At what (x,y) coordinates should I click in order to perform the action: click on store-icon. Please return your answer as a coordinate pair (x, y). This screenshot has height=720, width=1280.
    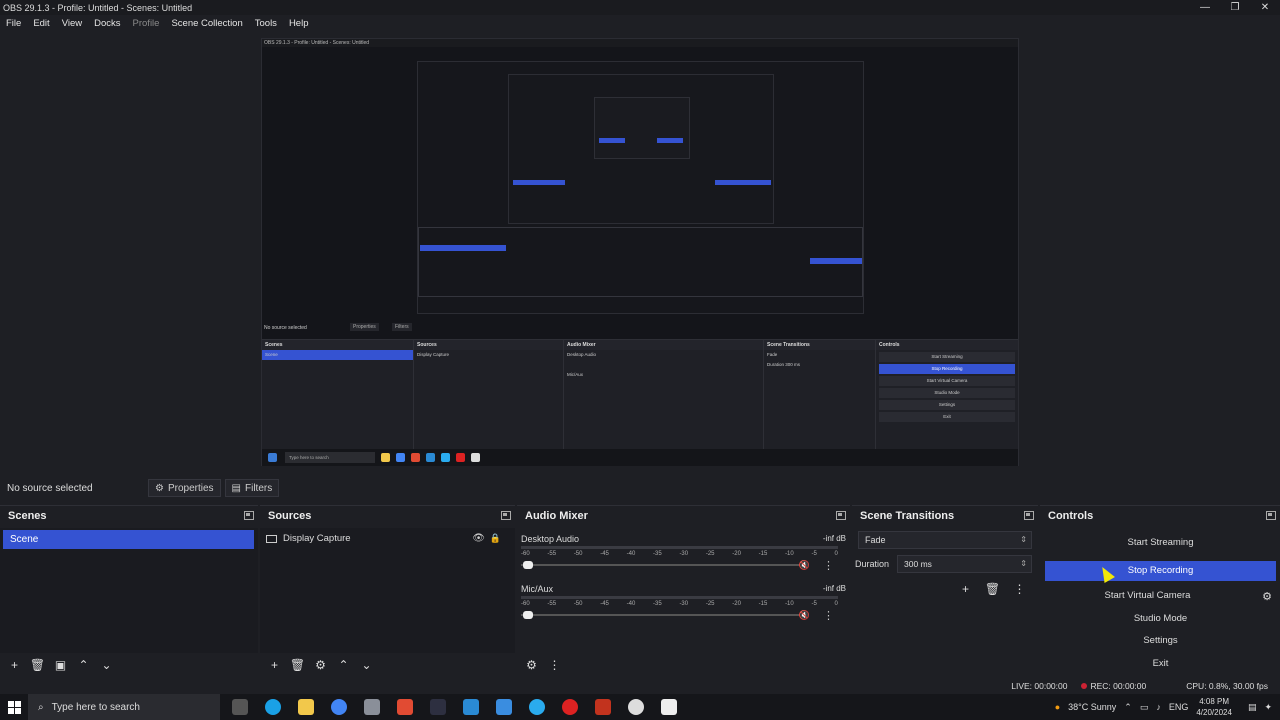
    Looking at the image, I should click on (372, 707).